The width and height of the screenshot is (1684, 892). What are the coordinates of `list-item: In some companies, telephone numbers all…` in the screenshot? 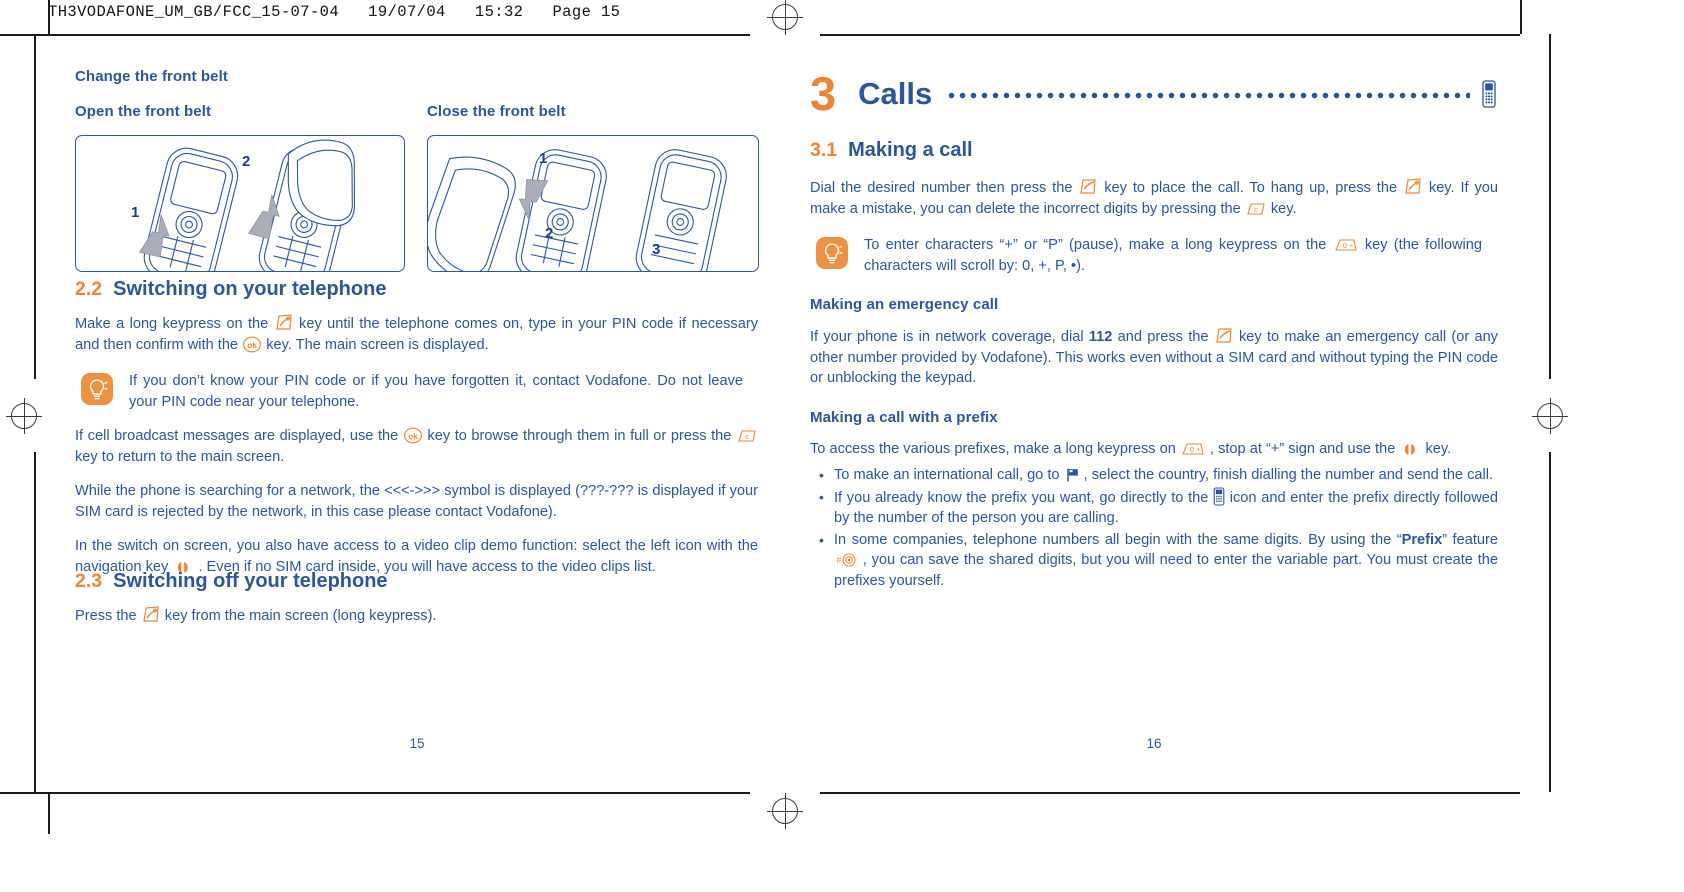 It's located at (1154, 561).